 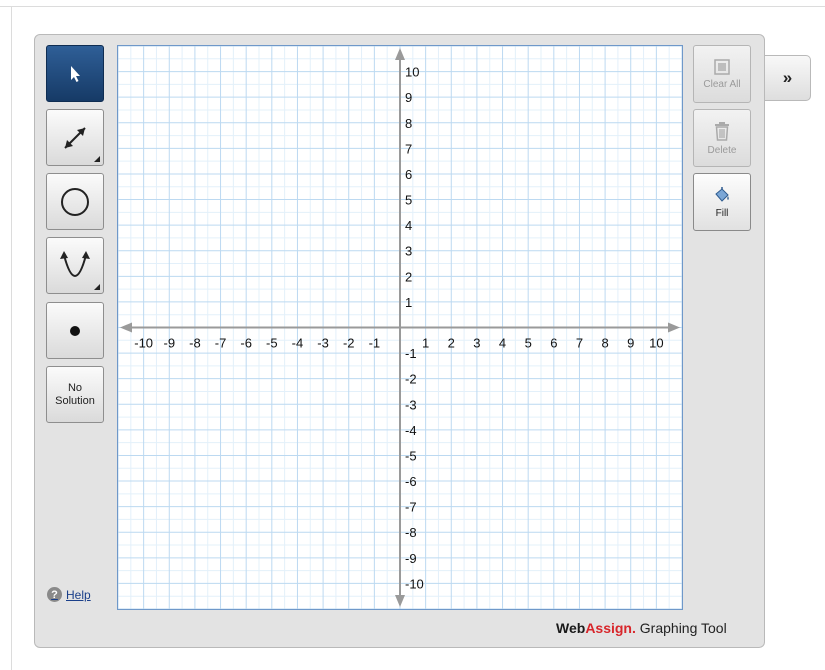 What do you see at coordinates (630, 343) in the screenshot?
I see `x-tick-label: 9` at bounding box center [630, 343].